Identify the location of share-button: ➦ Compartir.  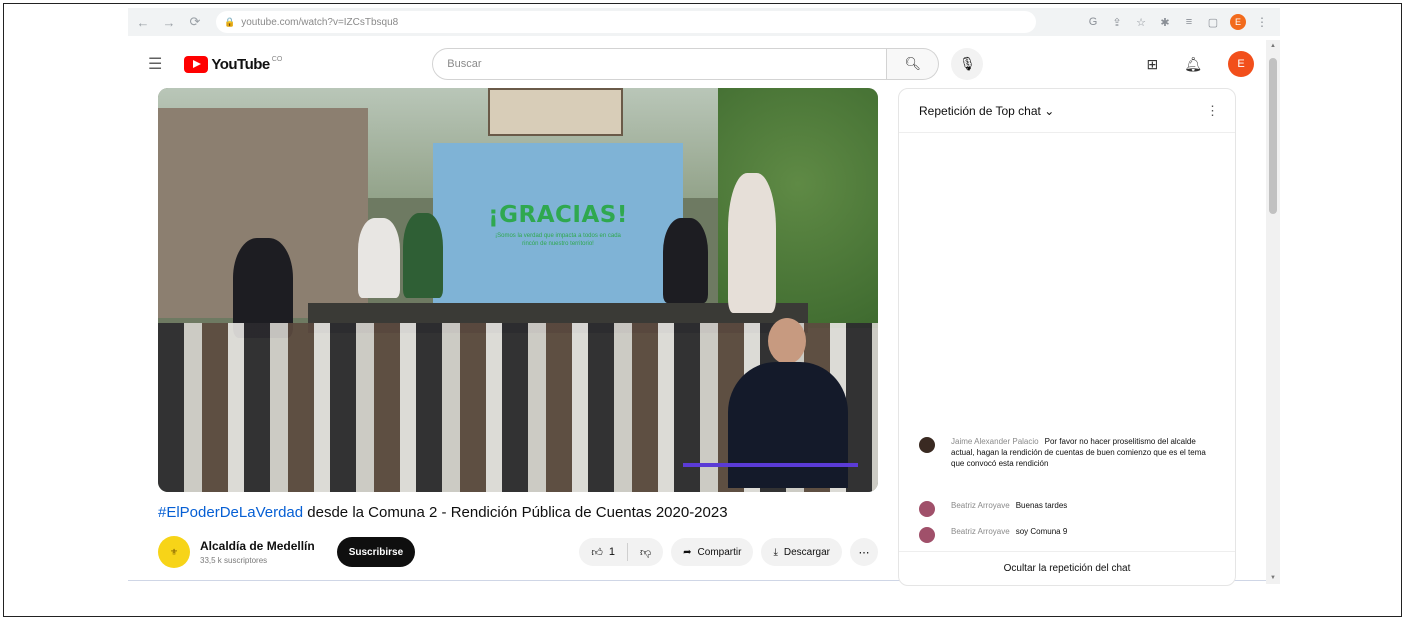
(712, 552).